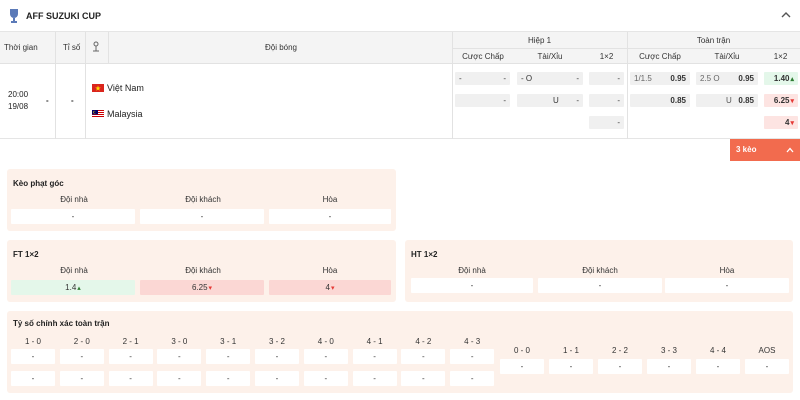 Image resolution: width=800 pixels, height=400 pixels. Describe the element at coordinates (550, 100) in the screenshot. I see `h1-ou-under: U-` at that location.